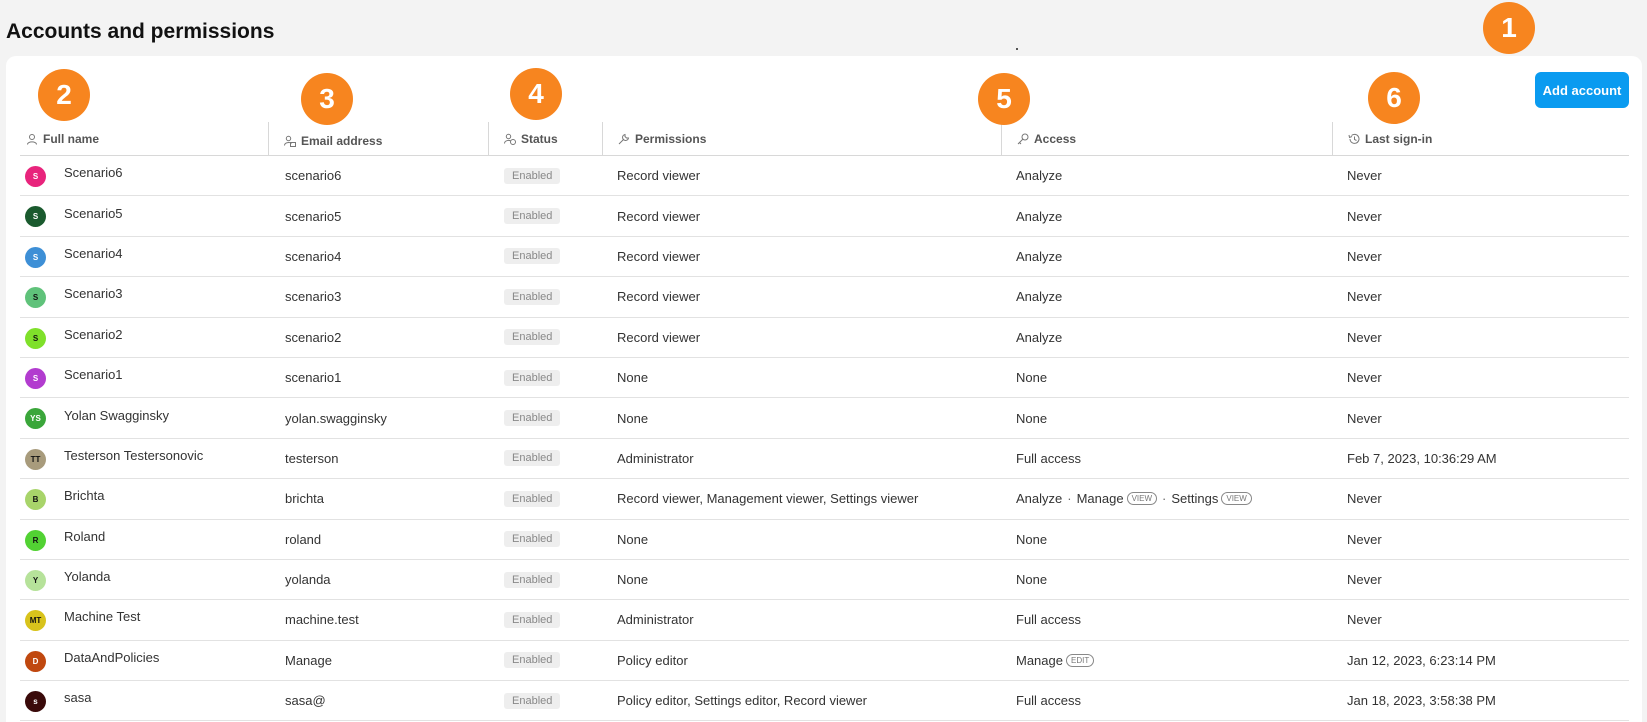  Describe the element at coordinates (1055, 139) in the screenshot. I see `column-label: Access` at that location.